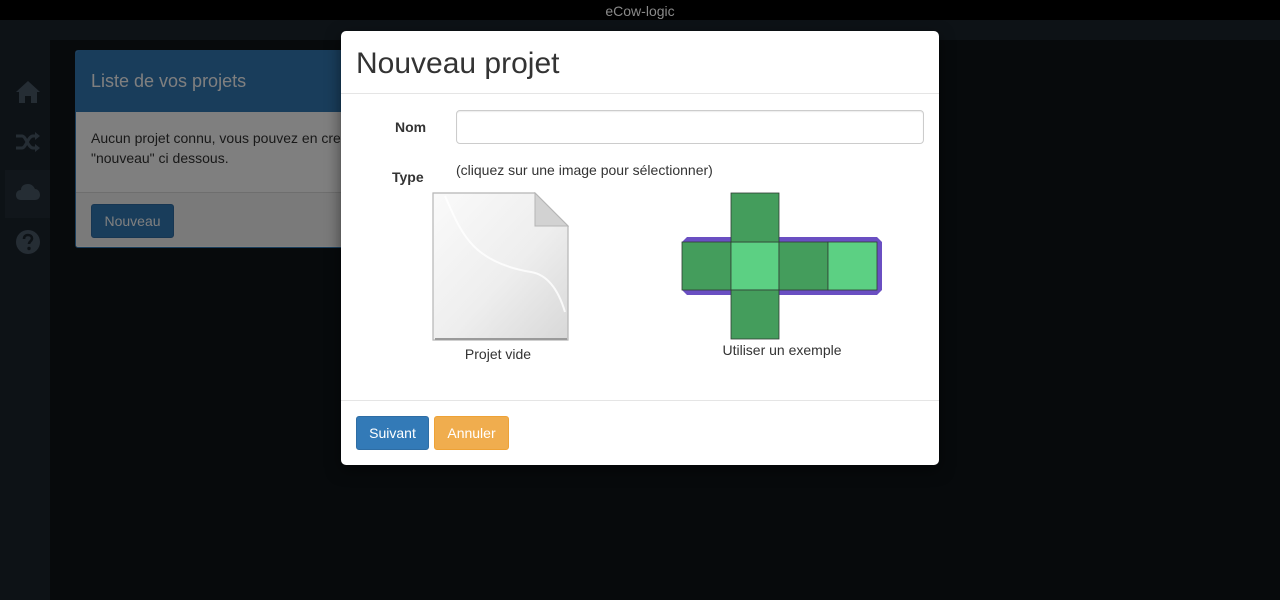 This screenshot has width=1280, height=600. Describe the element at coordinates (471, 433) in the screenshot. I see `cancel-button: Annuler` at that location.